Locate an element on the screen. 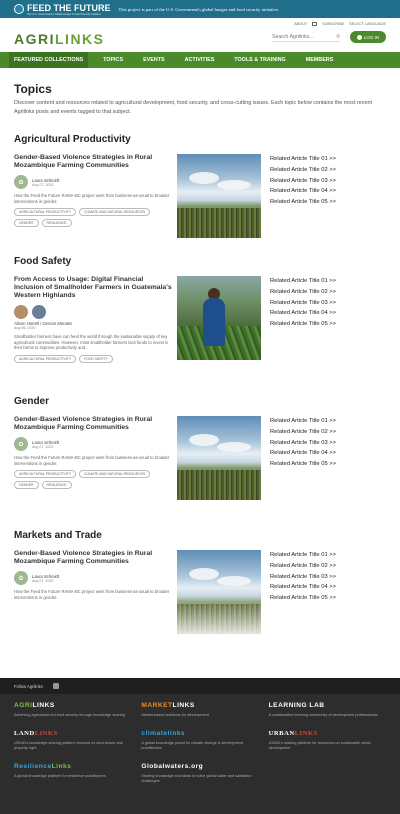  section-title: Agricultural Productivity is located at coordinates (72, 139).